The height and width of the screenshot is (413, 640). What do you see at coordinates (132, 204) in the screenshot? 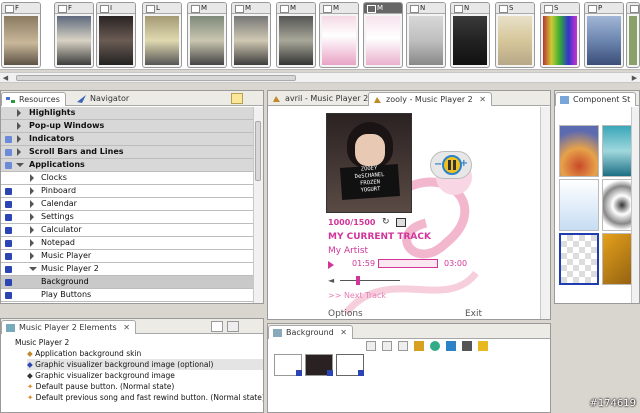
I see `tree-row-calendar: Calendar` at bounding box center [132, 204].